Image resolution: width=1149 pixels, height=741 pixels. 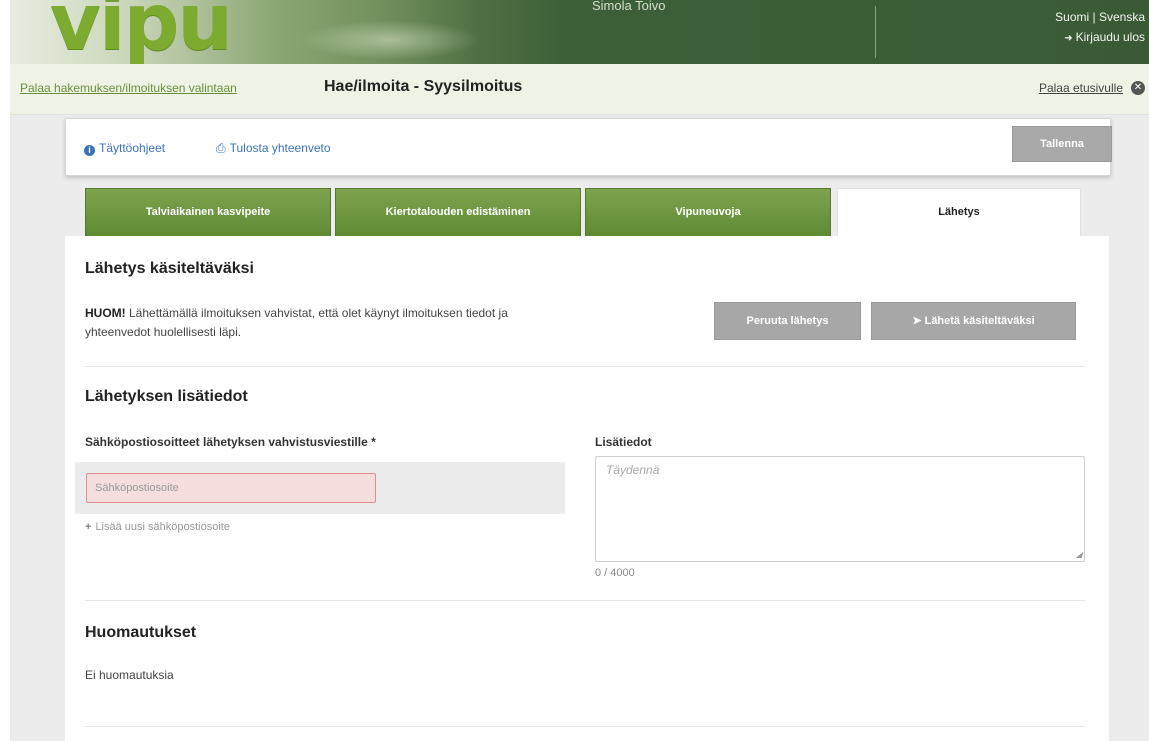 I want to click on tab-winter-cover: Talviaikainen kasvipeite, so click(x=208, y=213).